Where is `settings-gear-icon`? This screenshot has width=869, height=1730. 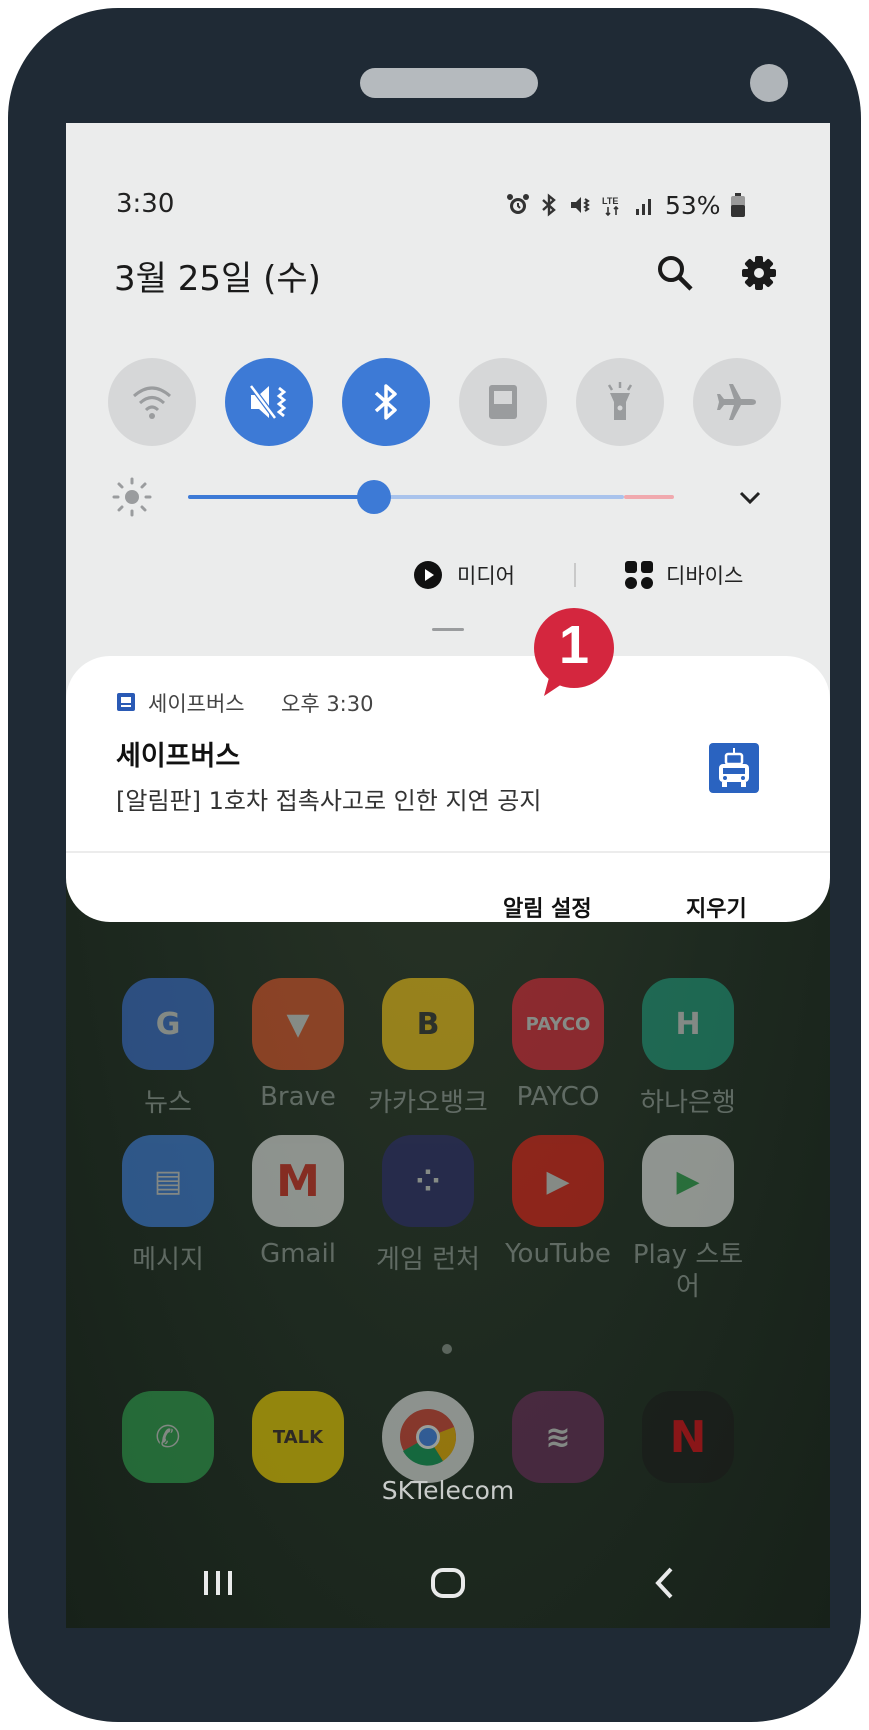 settings-gear-icon is located at coordinates (759, 275).